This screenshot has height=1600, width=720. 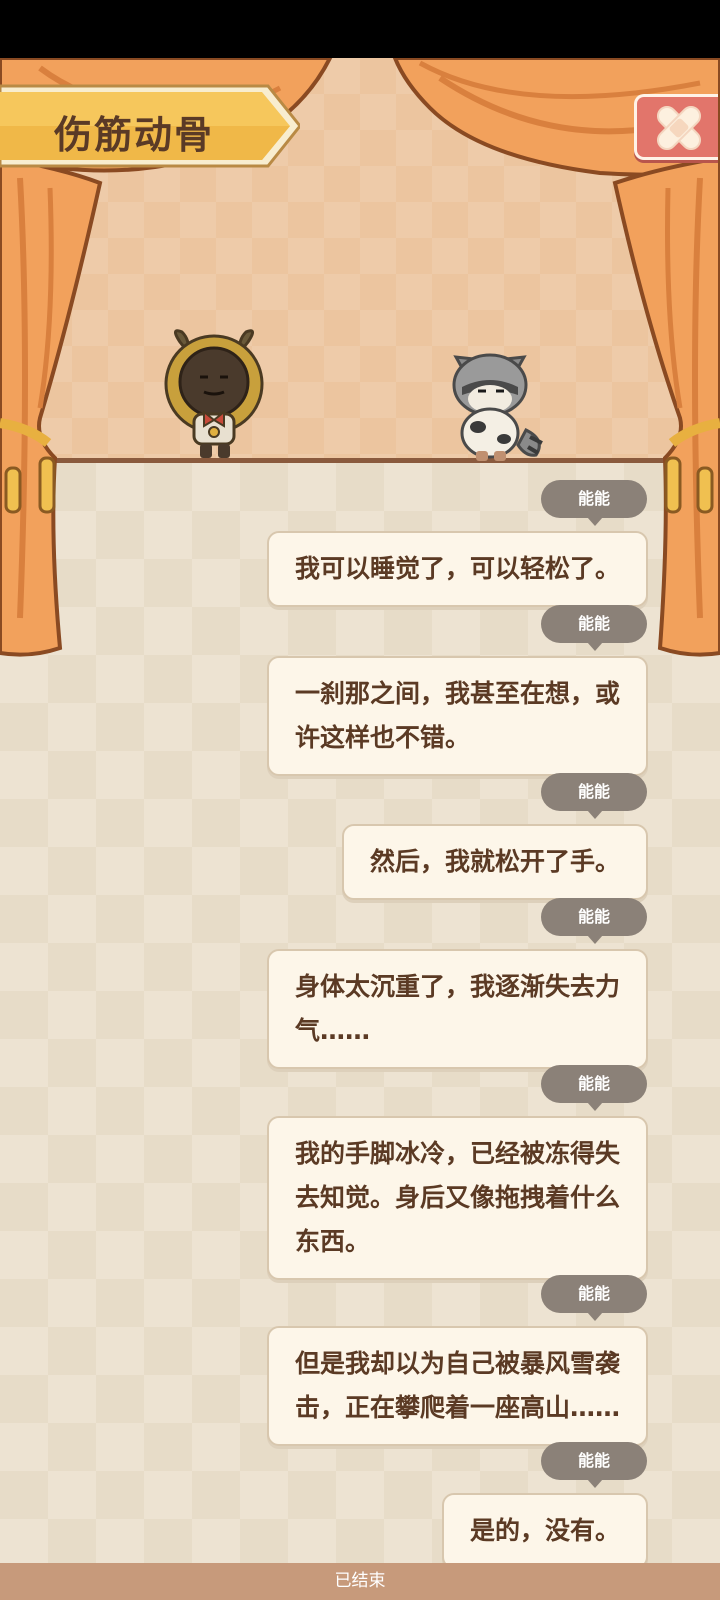 I want to click on message-bubble: 是的，没有。, so click(x=544, y=1531).